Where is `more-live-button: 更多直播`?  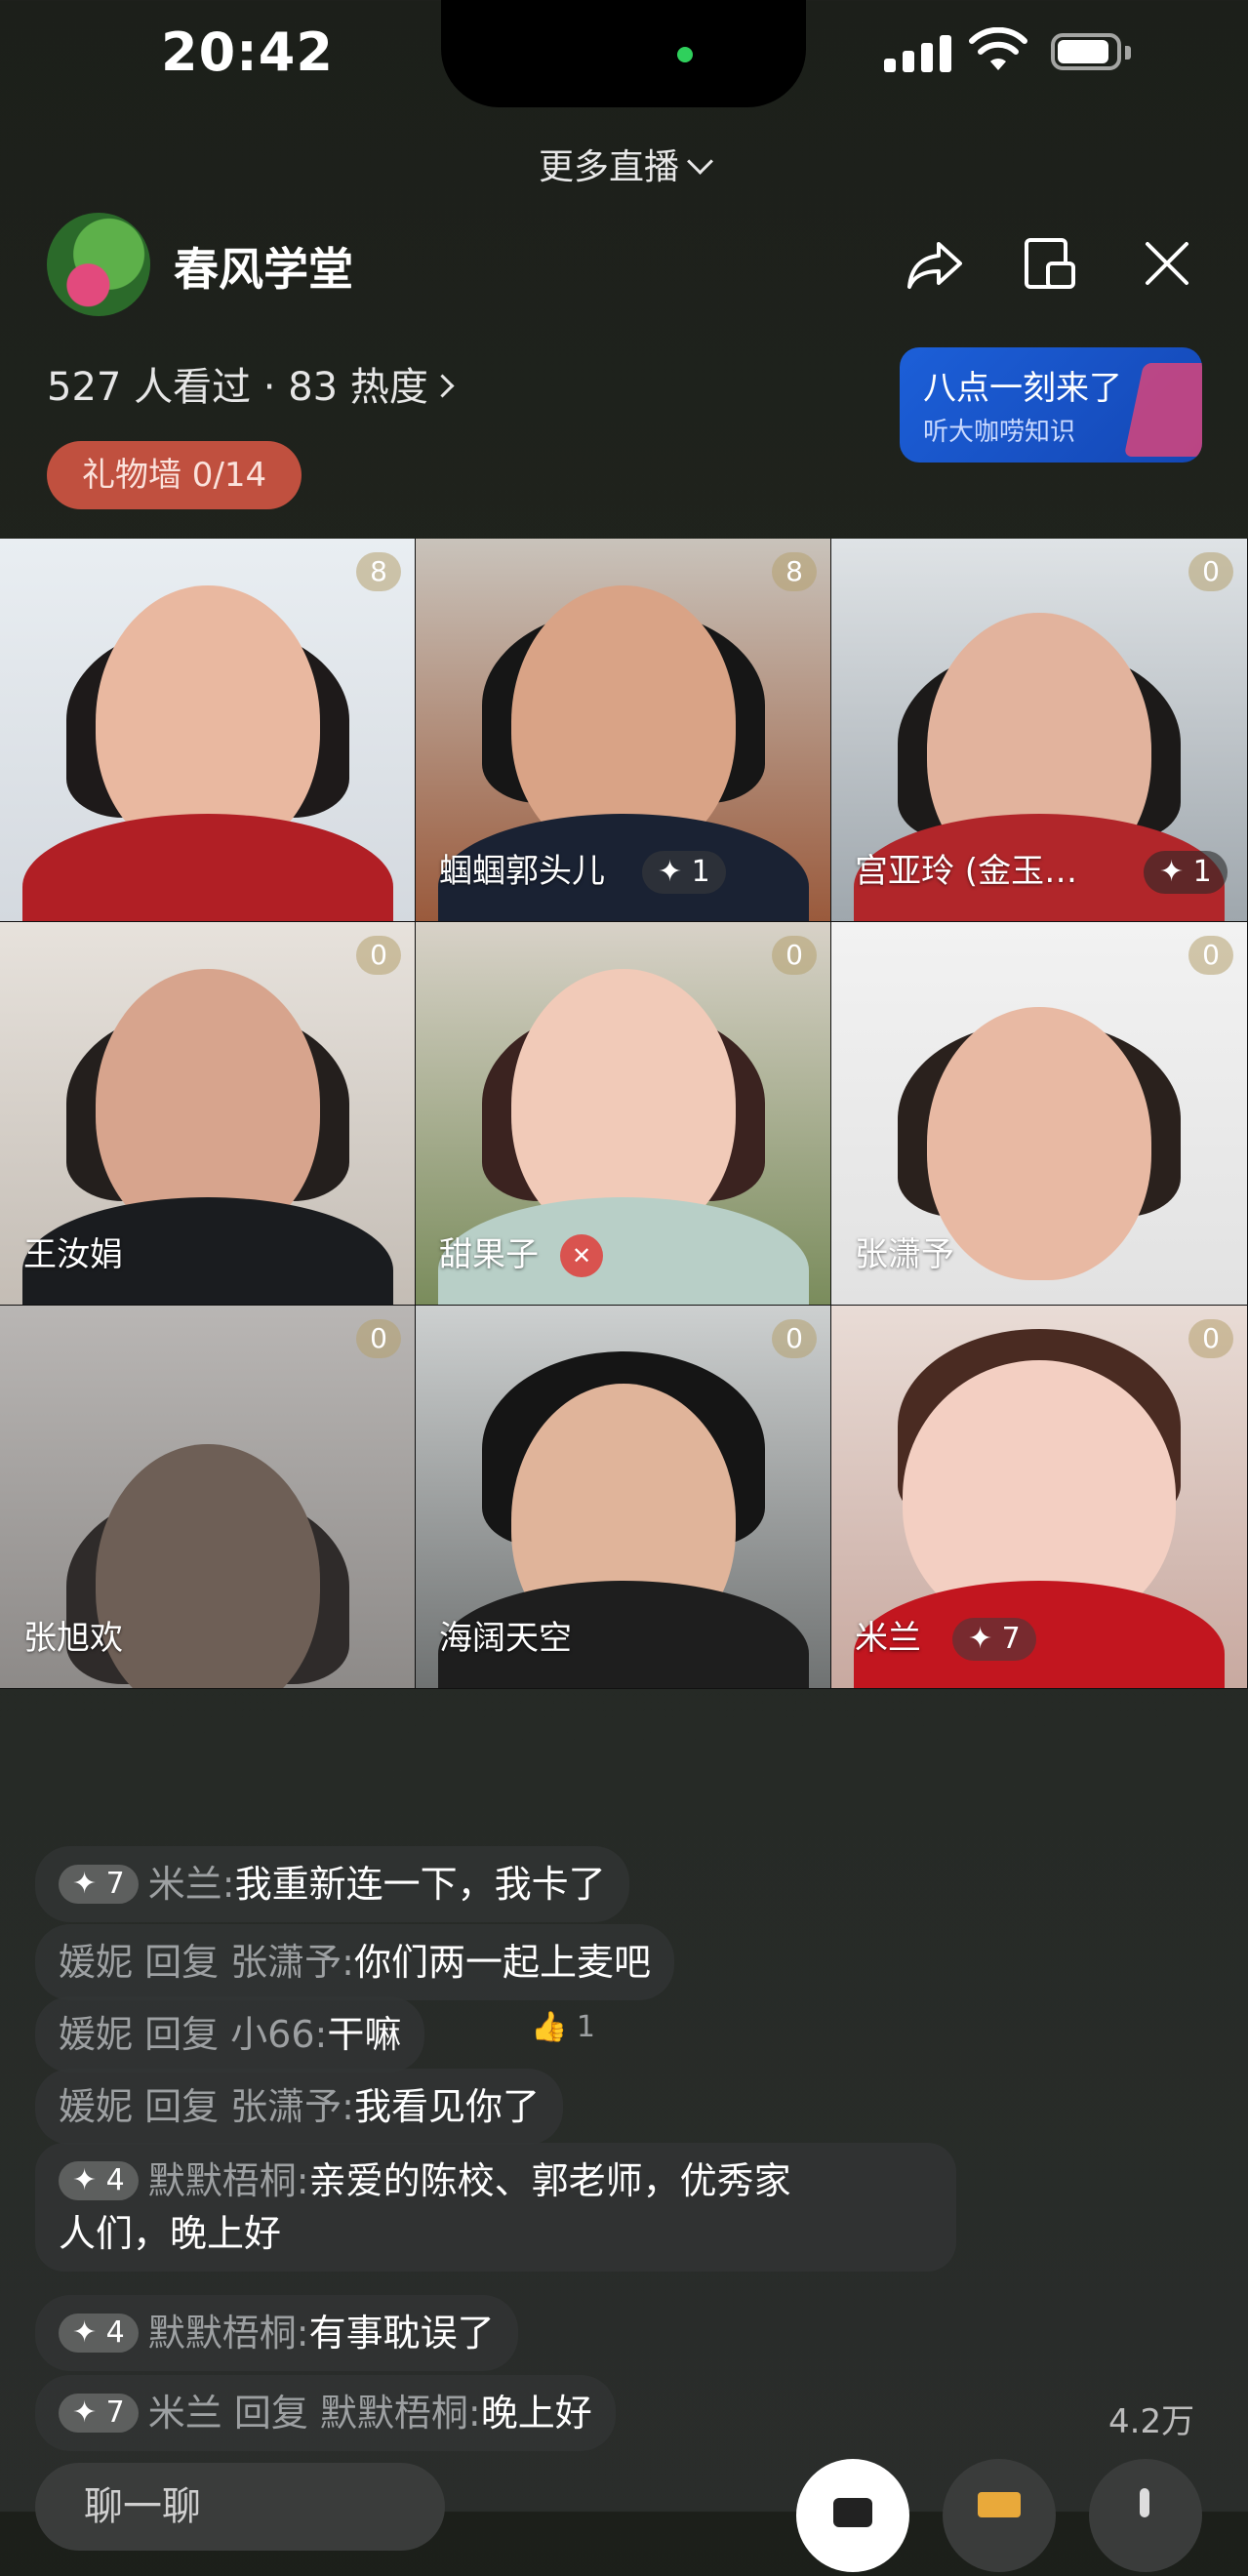 more-live-button: 更多直播 is located at coordinates (624, 164).